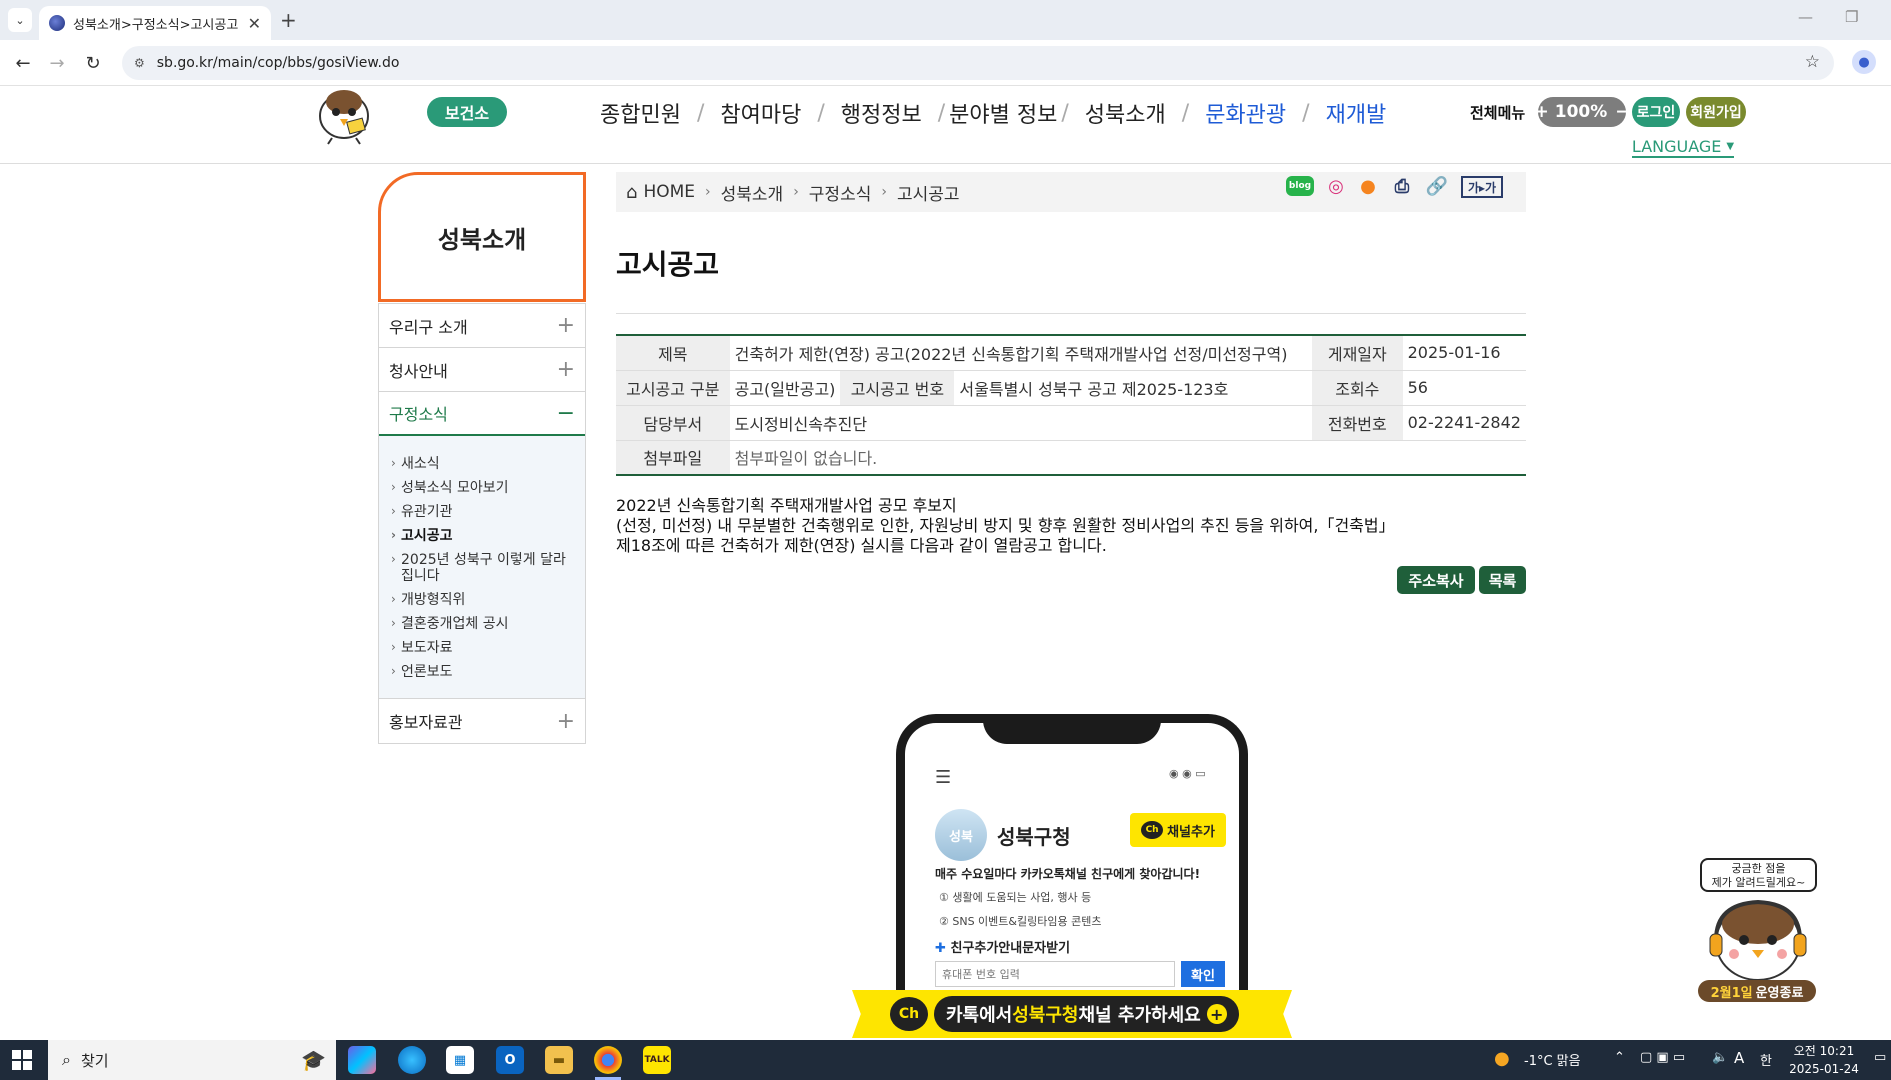  Describe the element at coordinates (657, 1060) in the screenshot. I see `kakaotalk-icon: TALK` at that location.